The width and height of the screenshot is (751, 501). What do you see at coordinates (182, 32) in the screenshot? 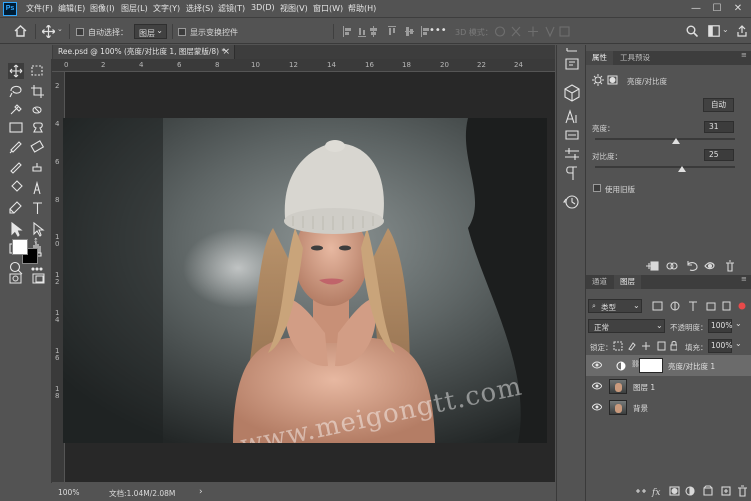
I see `show-transform-checkbox` at bounding box center [182, 32].